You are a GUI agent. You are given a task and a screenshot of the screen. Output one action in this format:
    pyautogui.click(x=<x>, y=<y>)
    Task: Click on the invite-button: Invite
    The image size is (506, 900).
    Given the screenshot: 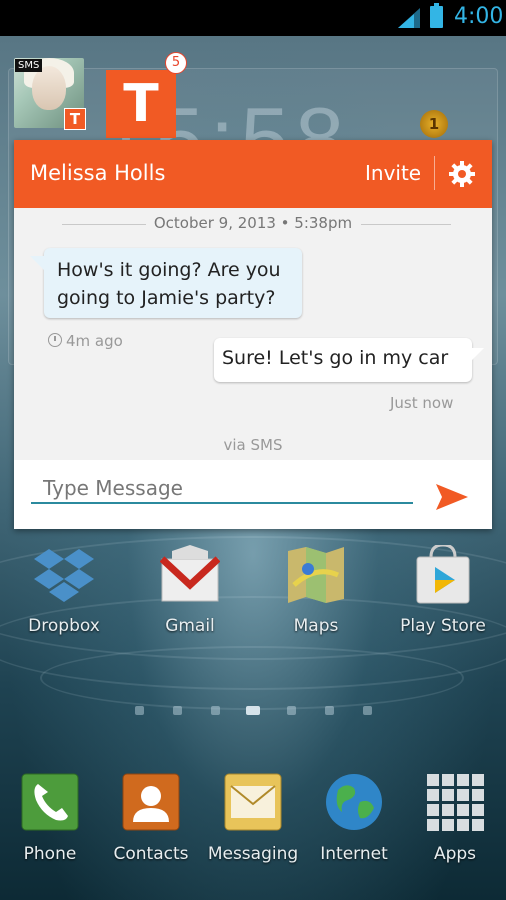 What is the action you would take?
    pyautogui.click(x=393, y=173)
    